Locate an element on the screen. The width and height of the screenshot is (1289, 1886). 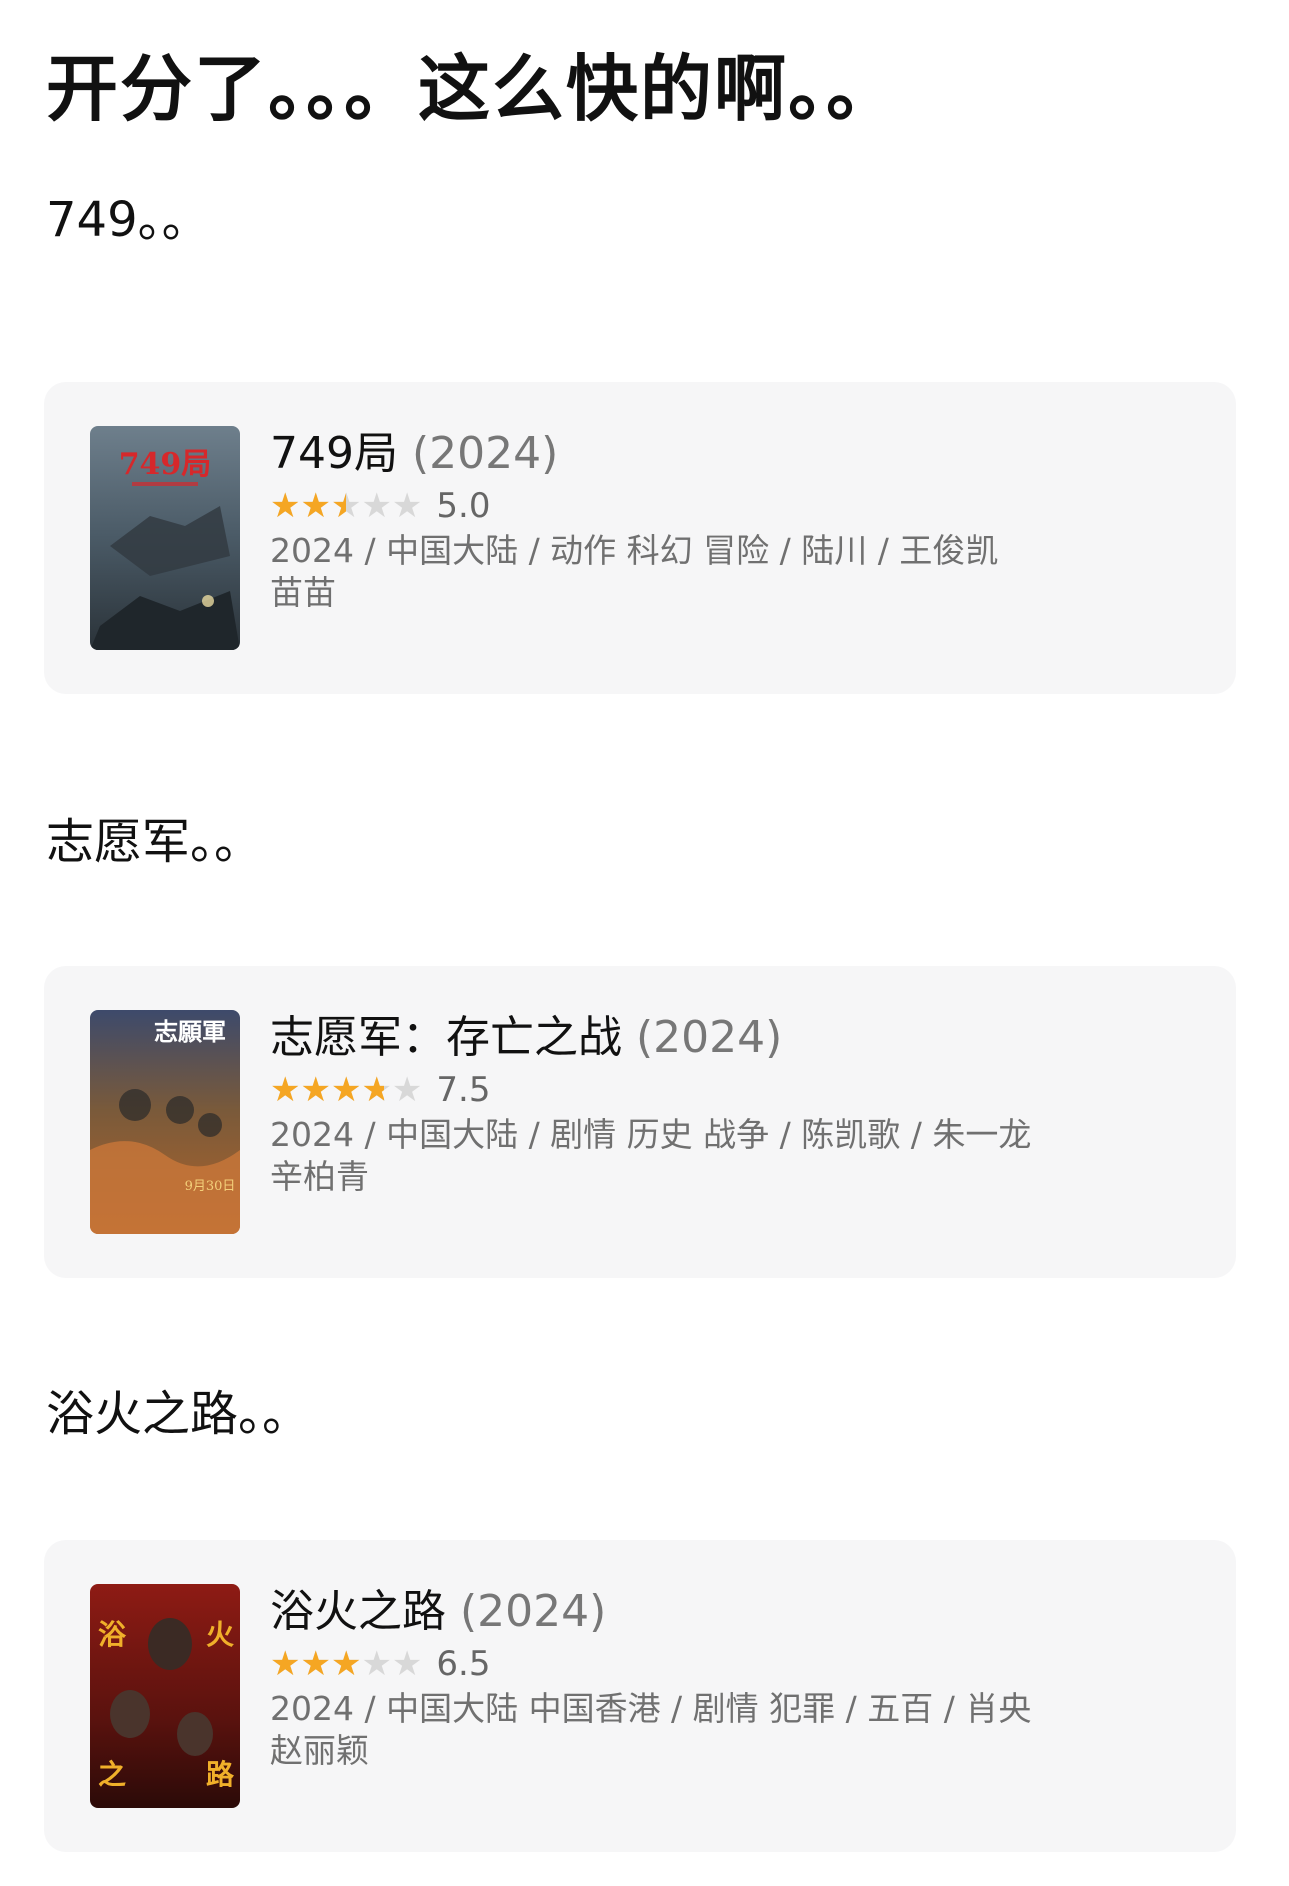
section-caption-volunteers: 志愿军。。 is located at coordinates (154, 842).